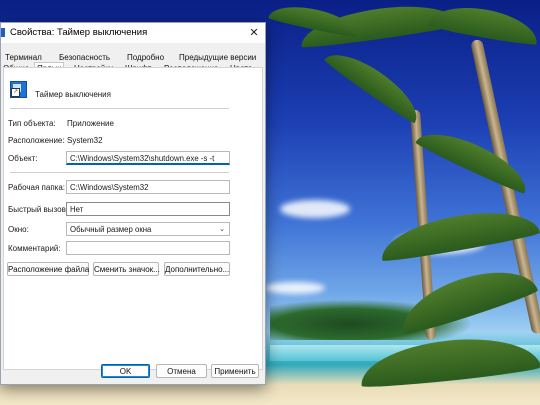 This screenshot has height=405, width=540. What do you see at coordinates (79, 32) in the screenshot?
I see `dialog-title: Свойства: Таймер выключения` at bounding box center [79, 32].